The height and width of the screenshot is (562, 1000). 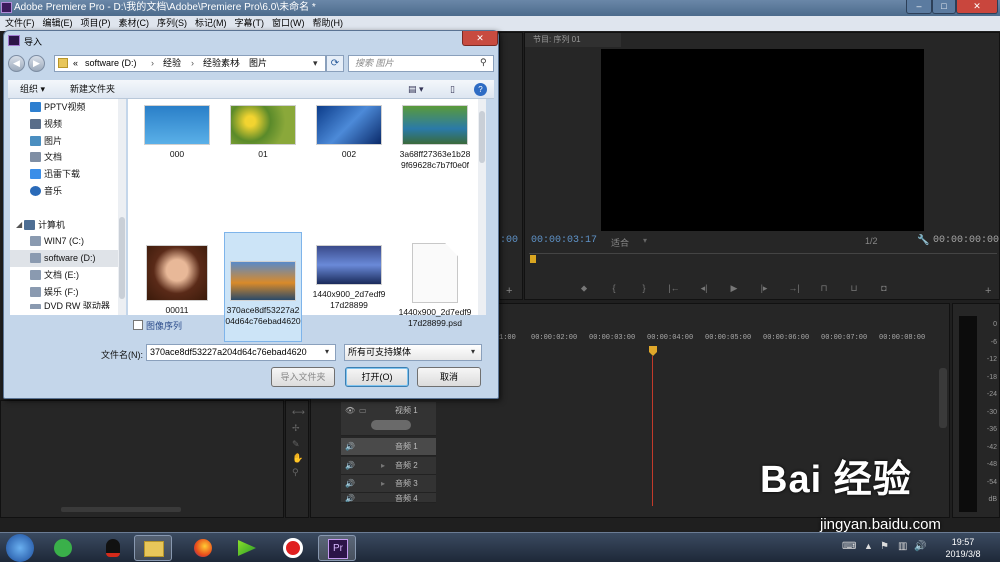 What do you see at coordinates (153, 548) in the screenshot?
I see `taskbar-app-explorer` at bounding box center [153, 548].